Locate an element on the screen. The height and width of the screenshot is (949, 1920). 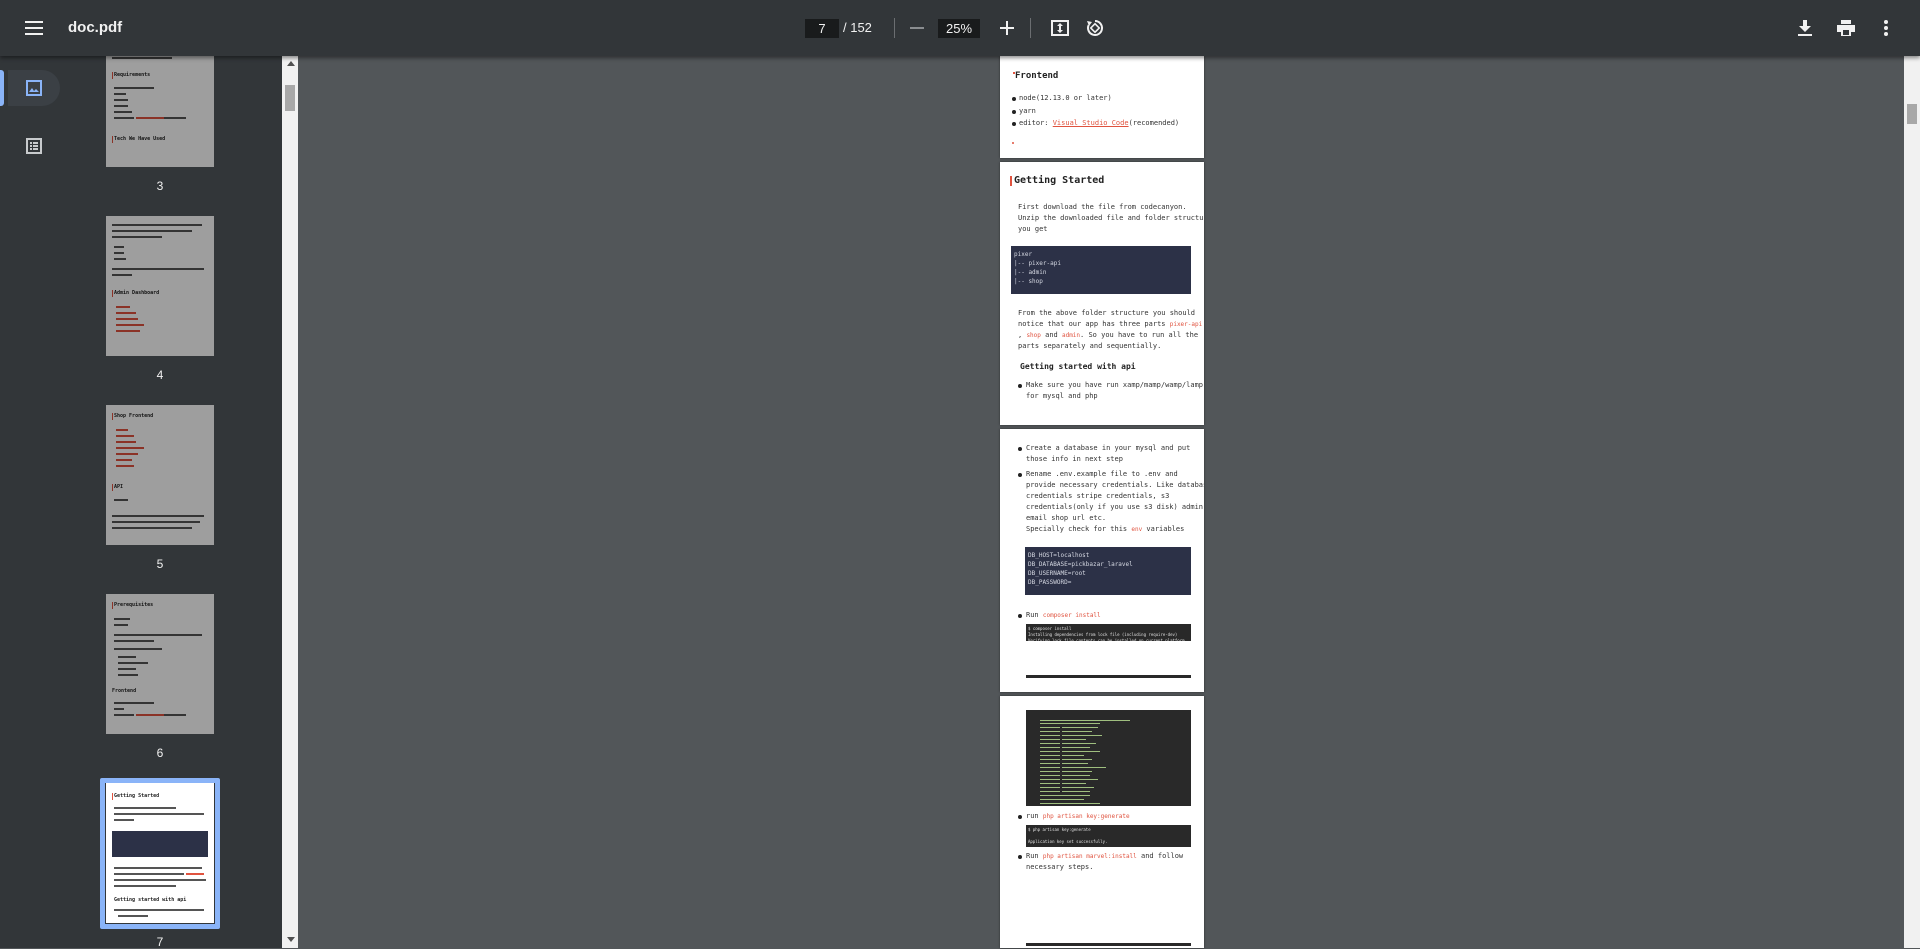
code-inline: env is located at coordinates (1137, 529).